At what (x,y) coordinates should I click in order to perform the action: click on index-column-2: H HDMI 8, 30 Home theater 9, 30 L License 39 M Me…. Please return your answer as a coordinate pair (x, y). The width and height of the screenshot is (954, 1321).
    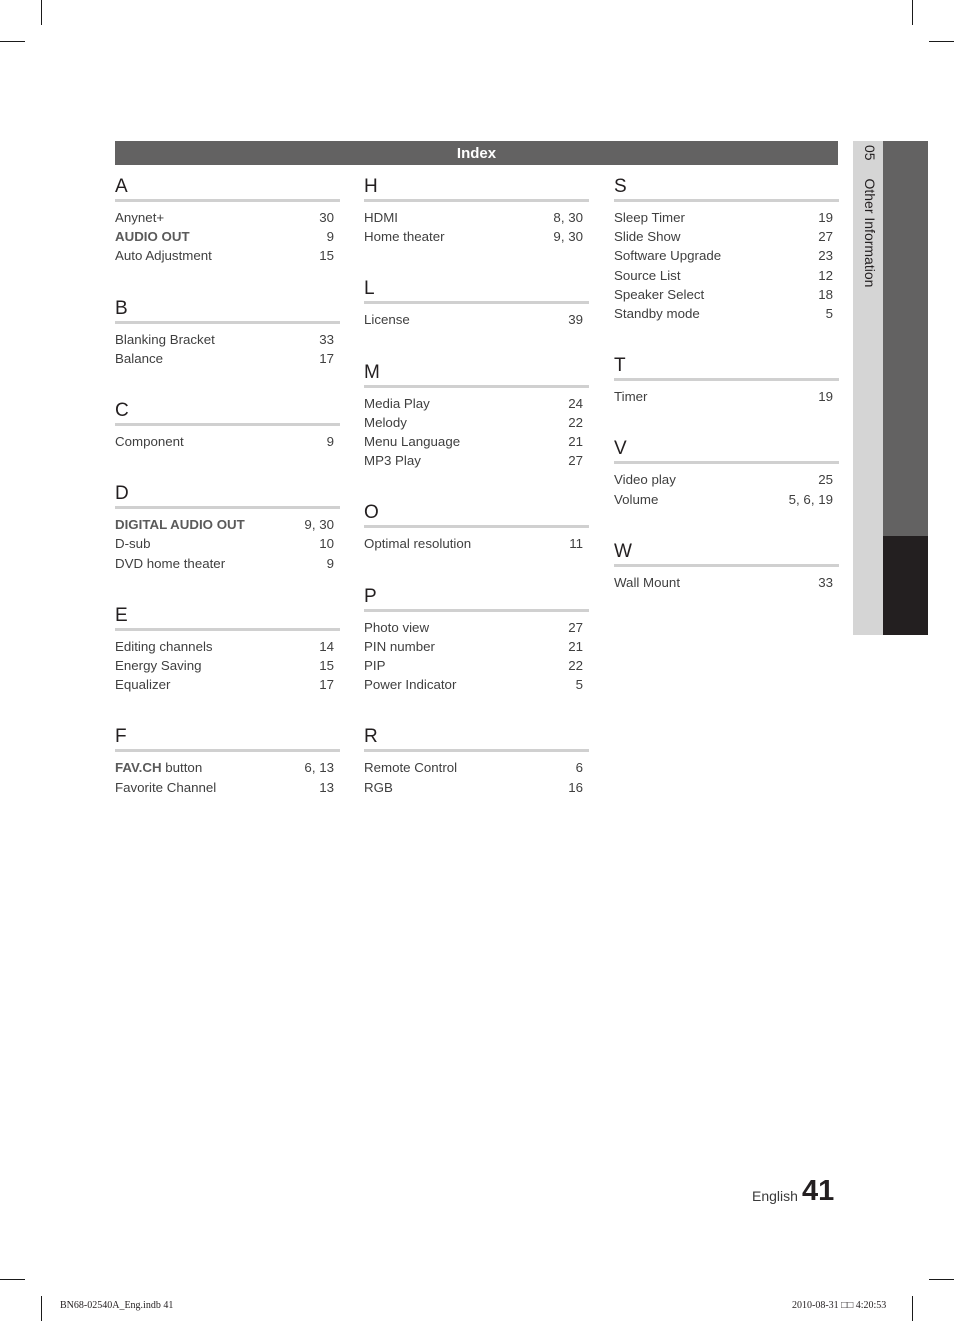
    Looking at the image, I should click on (476, 486).